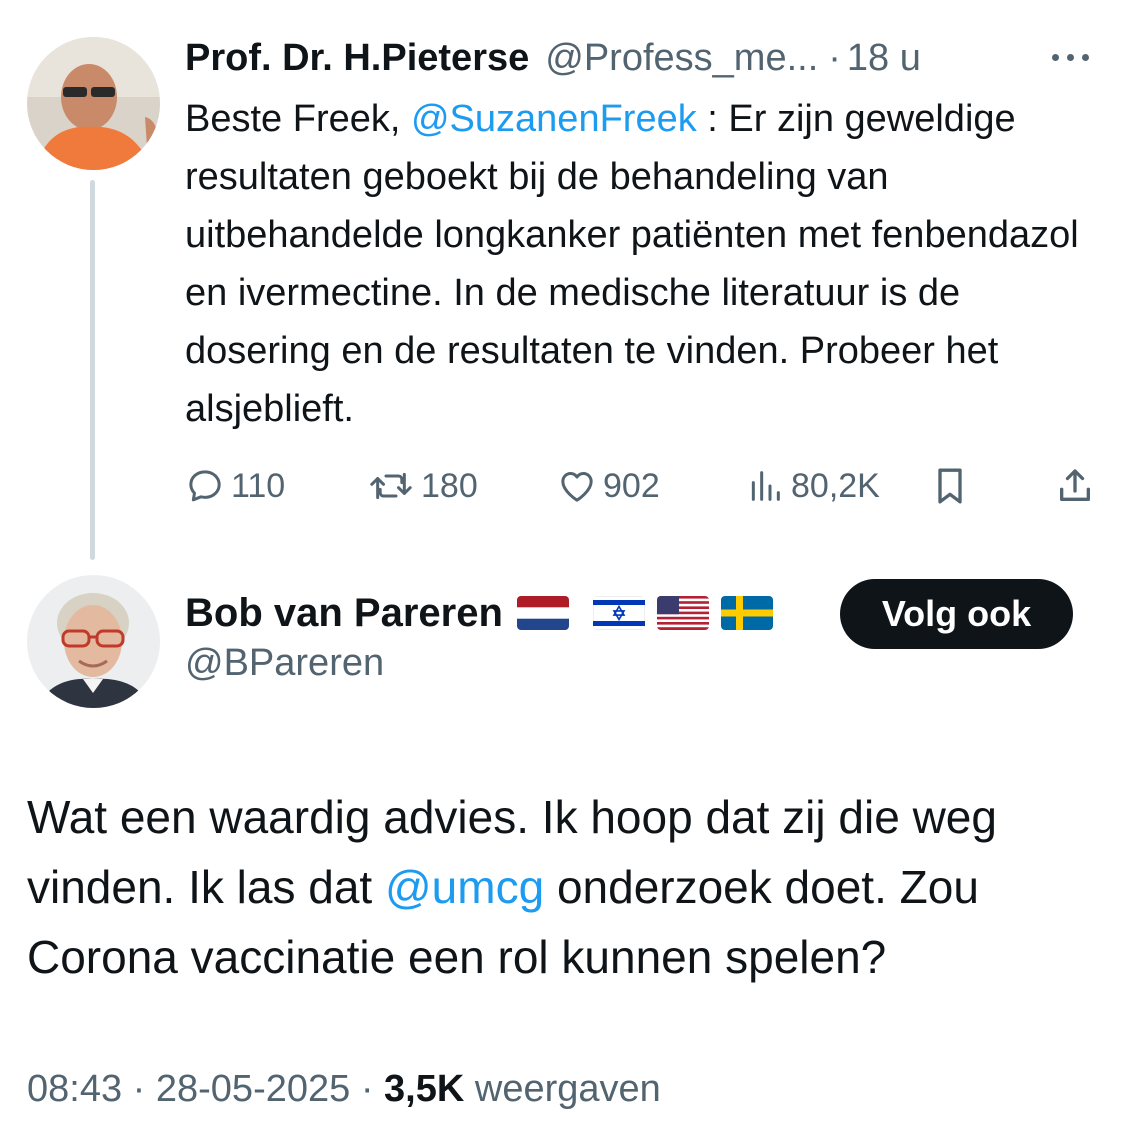 This screenshot has height=1139, width=1125. I want to click on like-button: 902, so click(608, 486).